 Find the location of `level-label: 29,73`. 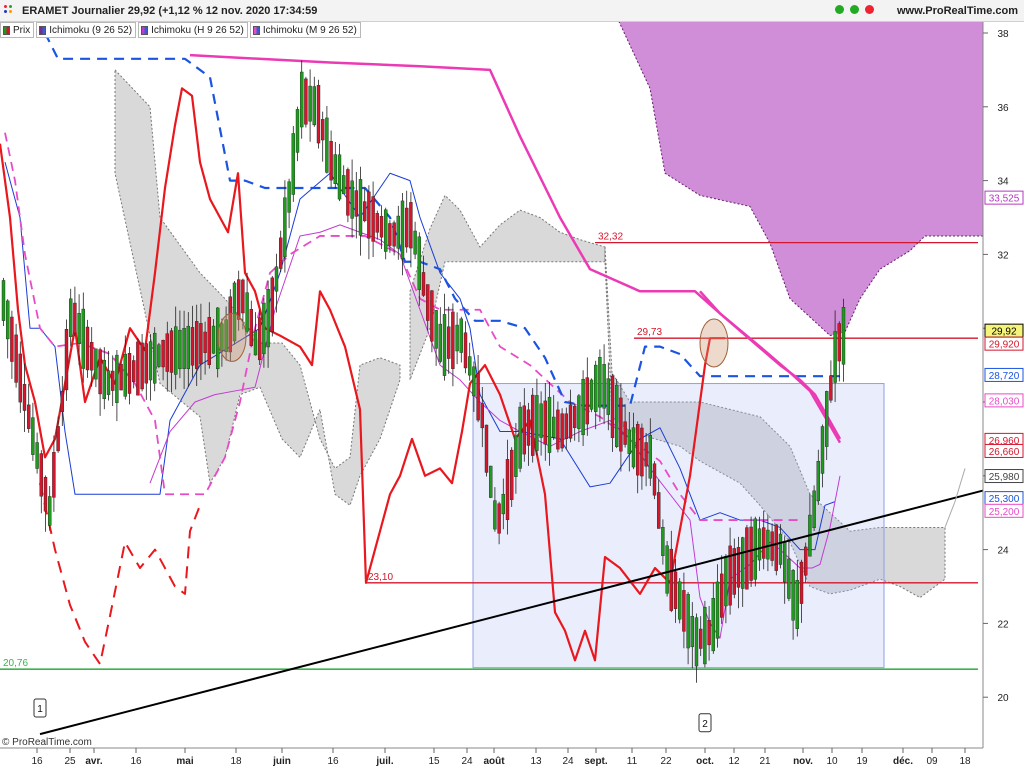

level-label: 29,73 is located at coordinates (649, 332).